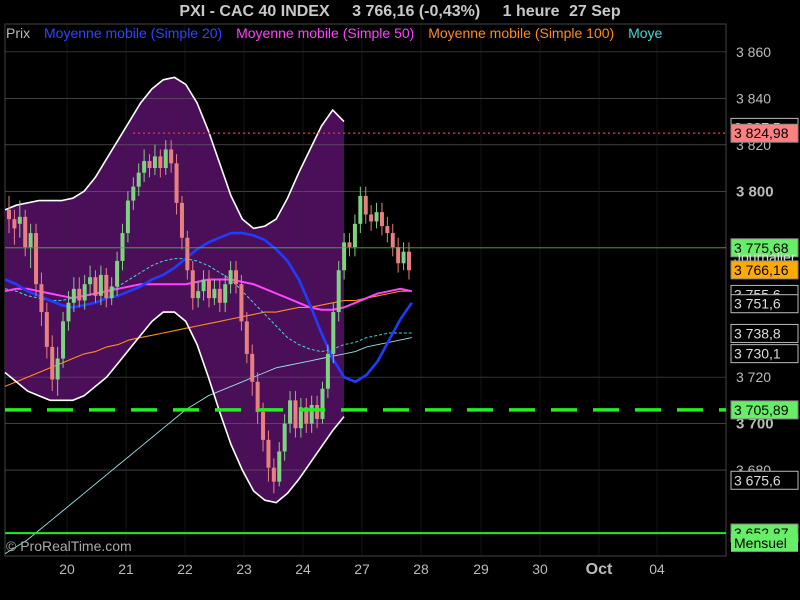  Describe the element at coordinates (595, 11) in the screenshot. I see `date-label: 27 Sep` at that location.